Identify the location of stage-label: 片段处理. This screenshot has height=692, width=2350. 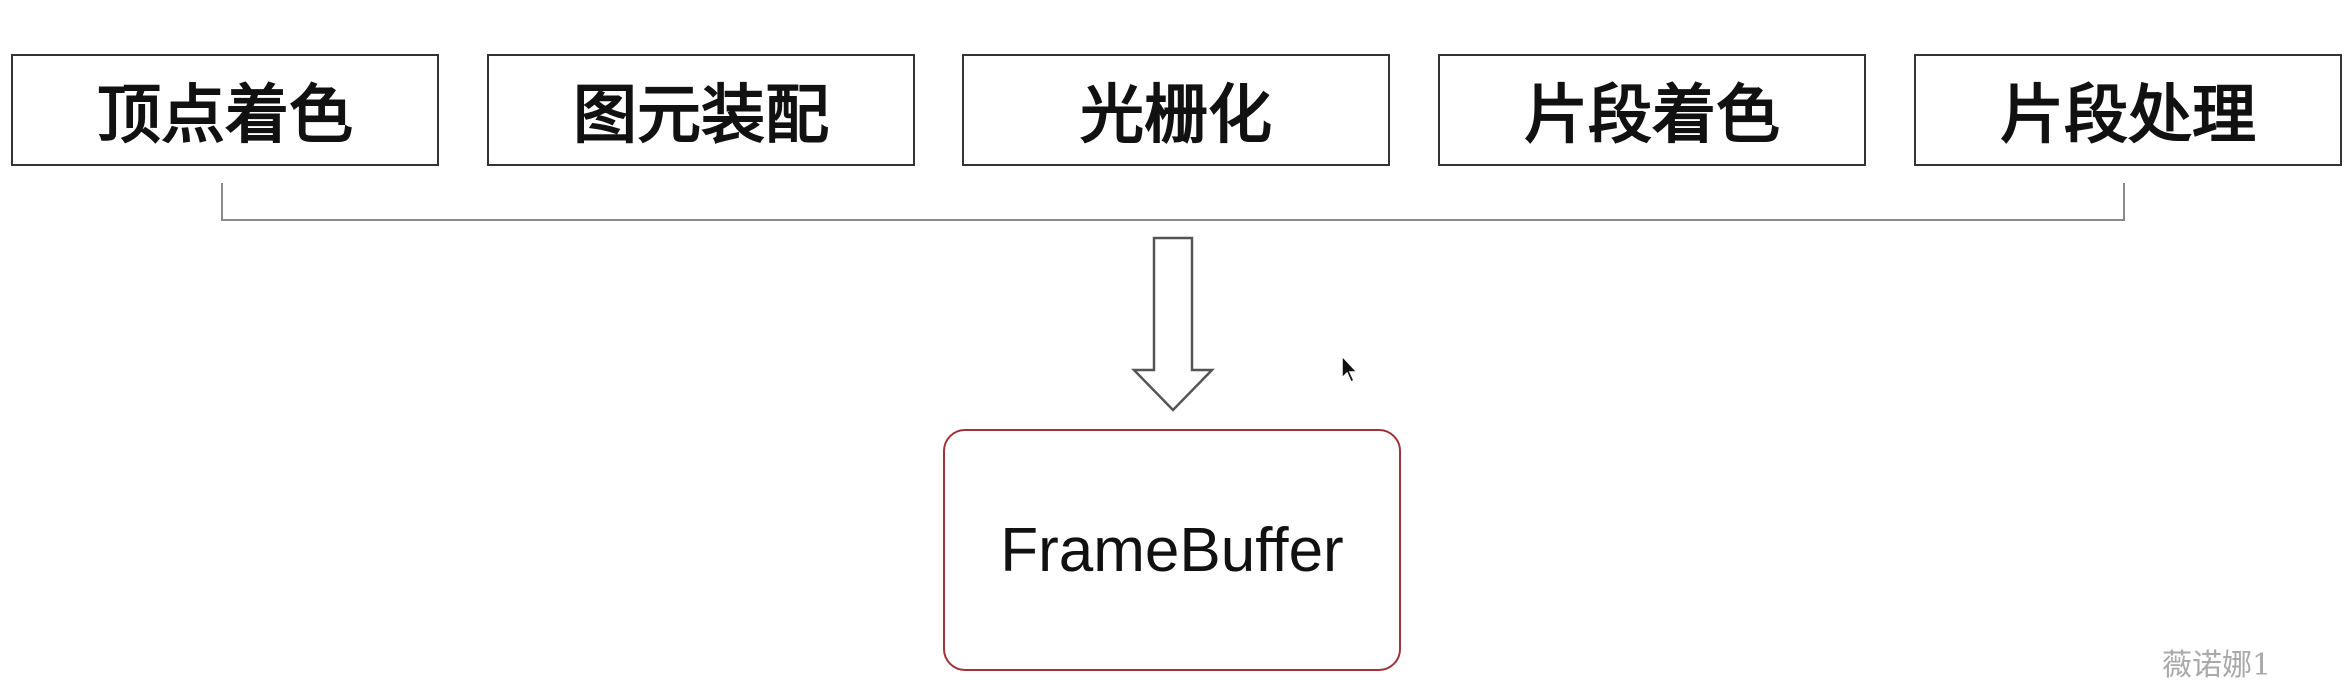
(2128, 116).